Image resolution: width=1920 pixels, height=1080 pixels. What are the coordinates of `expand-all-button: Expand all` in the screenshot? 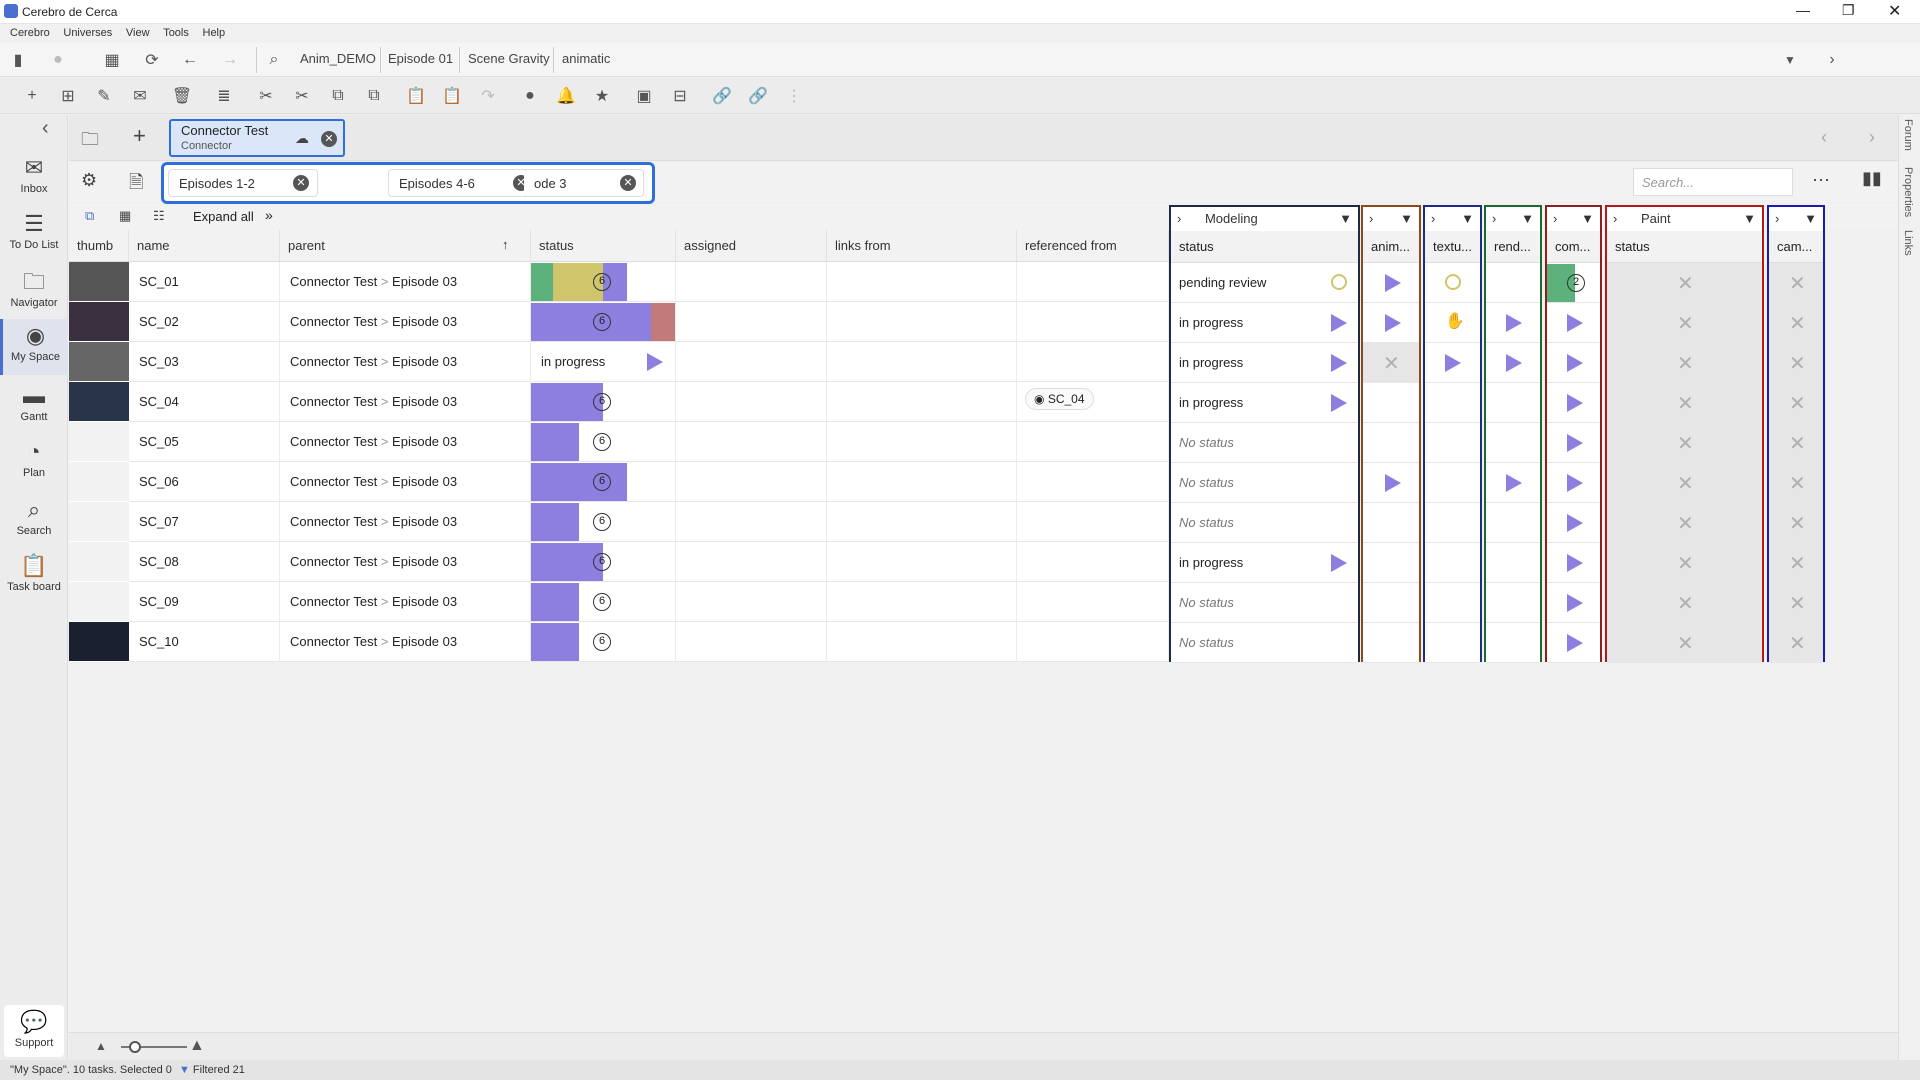 It's located at (223, 216).